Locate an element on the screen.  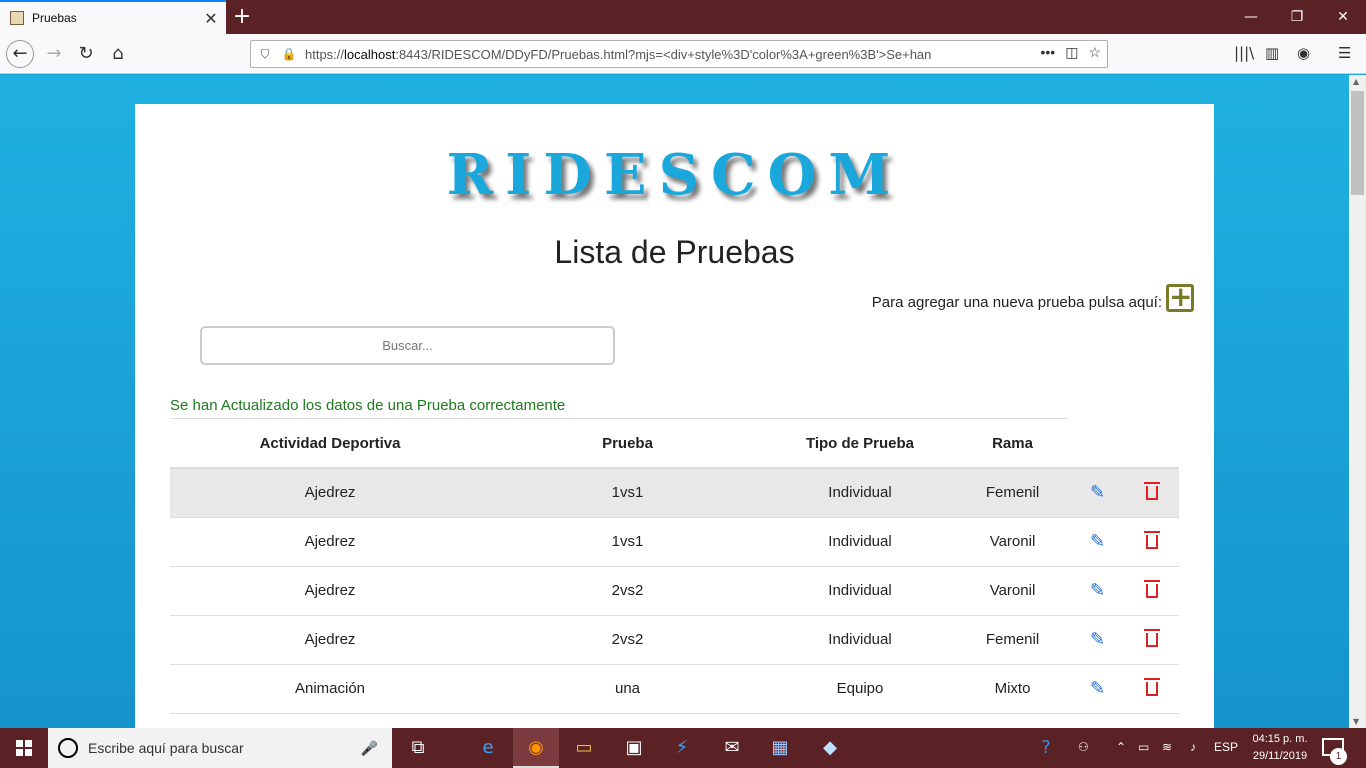
table-row: Ajedrez 1vs1 Individual Femenil ✎ is located at coordinates (674, 493).